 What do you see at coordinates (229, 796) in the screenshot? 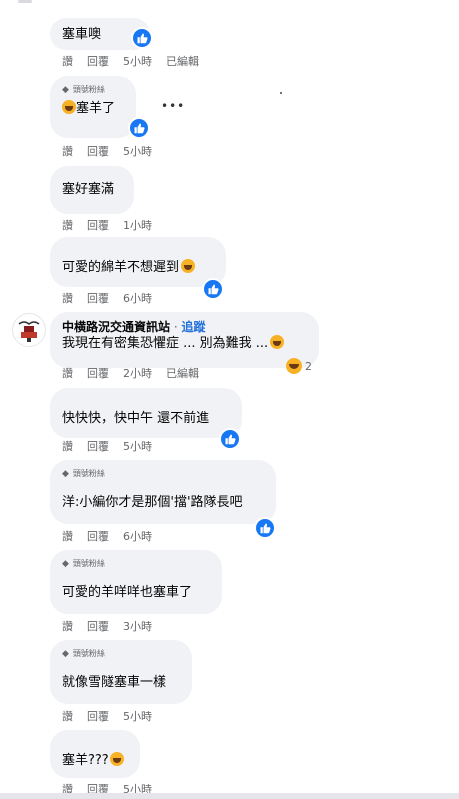
I see `bottom-scroll-edge` at bounding box center [229, 796].